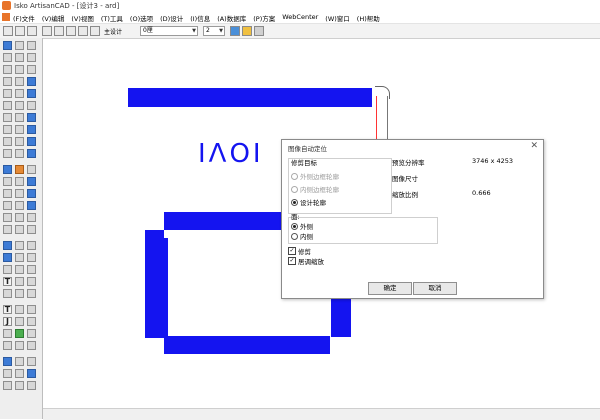 This screenshot has height=420, width=600. I want to click on delete-icon, so click(31, 69).